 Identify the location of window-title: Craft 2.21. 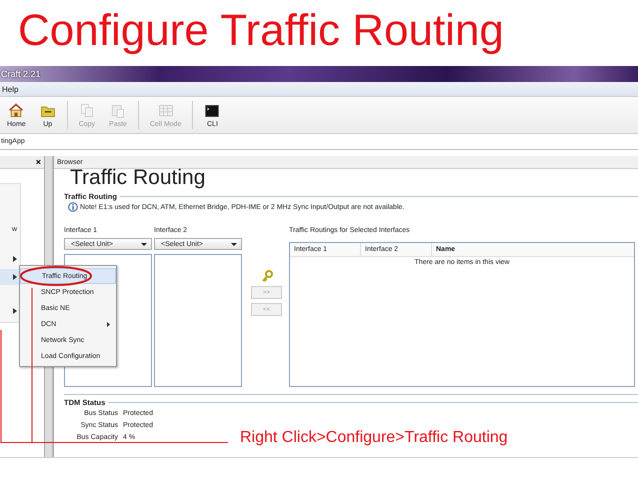
(20, 74).